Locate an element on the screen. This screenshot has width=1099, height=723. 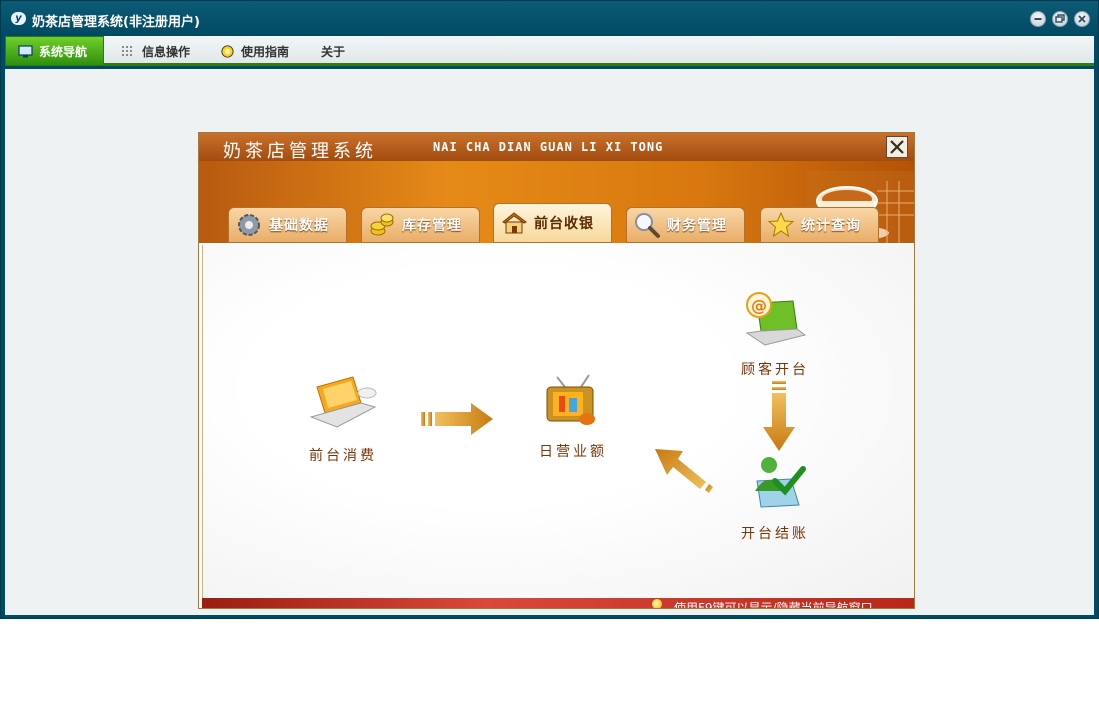
tab-inventory: 库存管理 is located at coordinates (420, 225).